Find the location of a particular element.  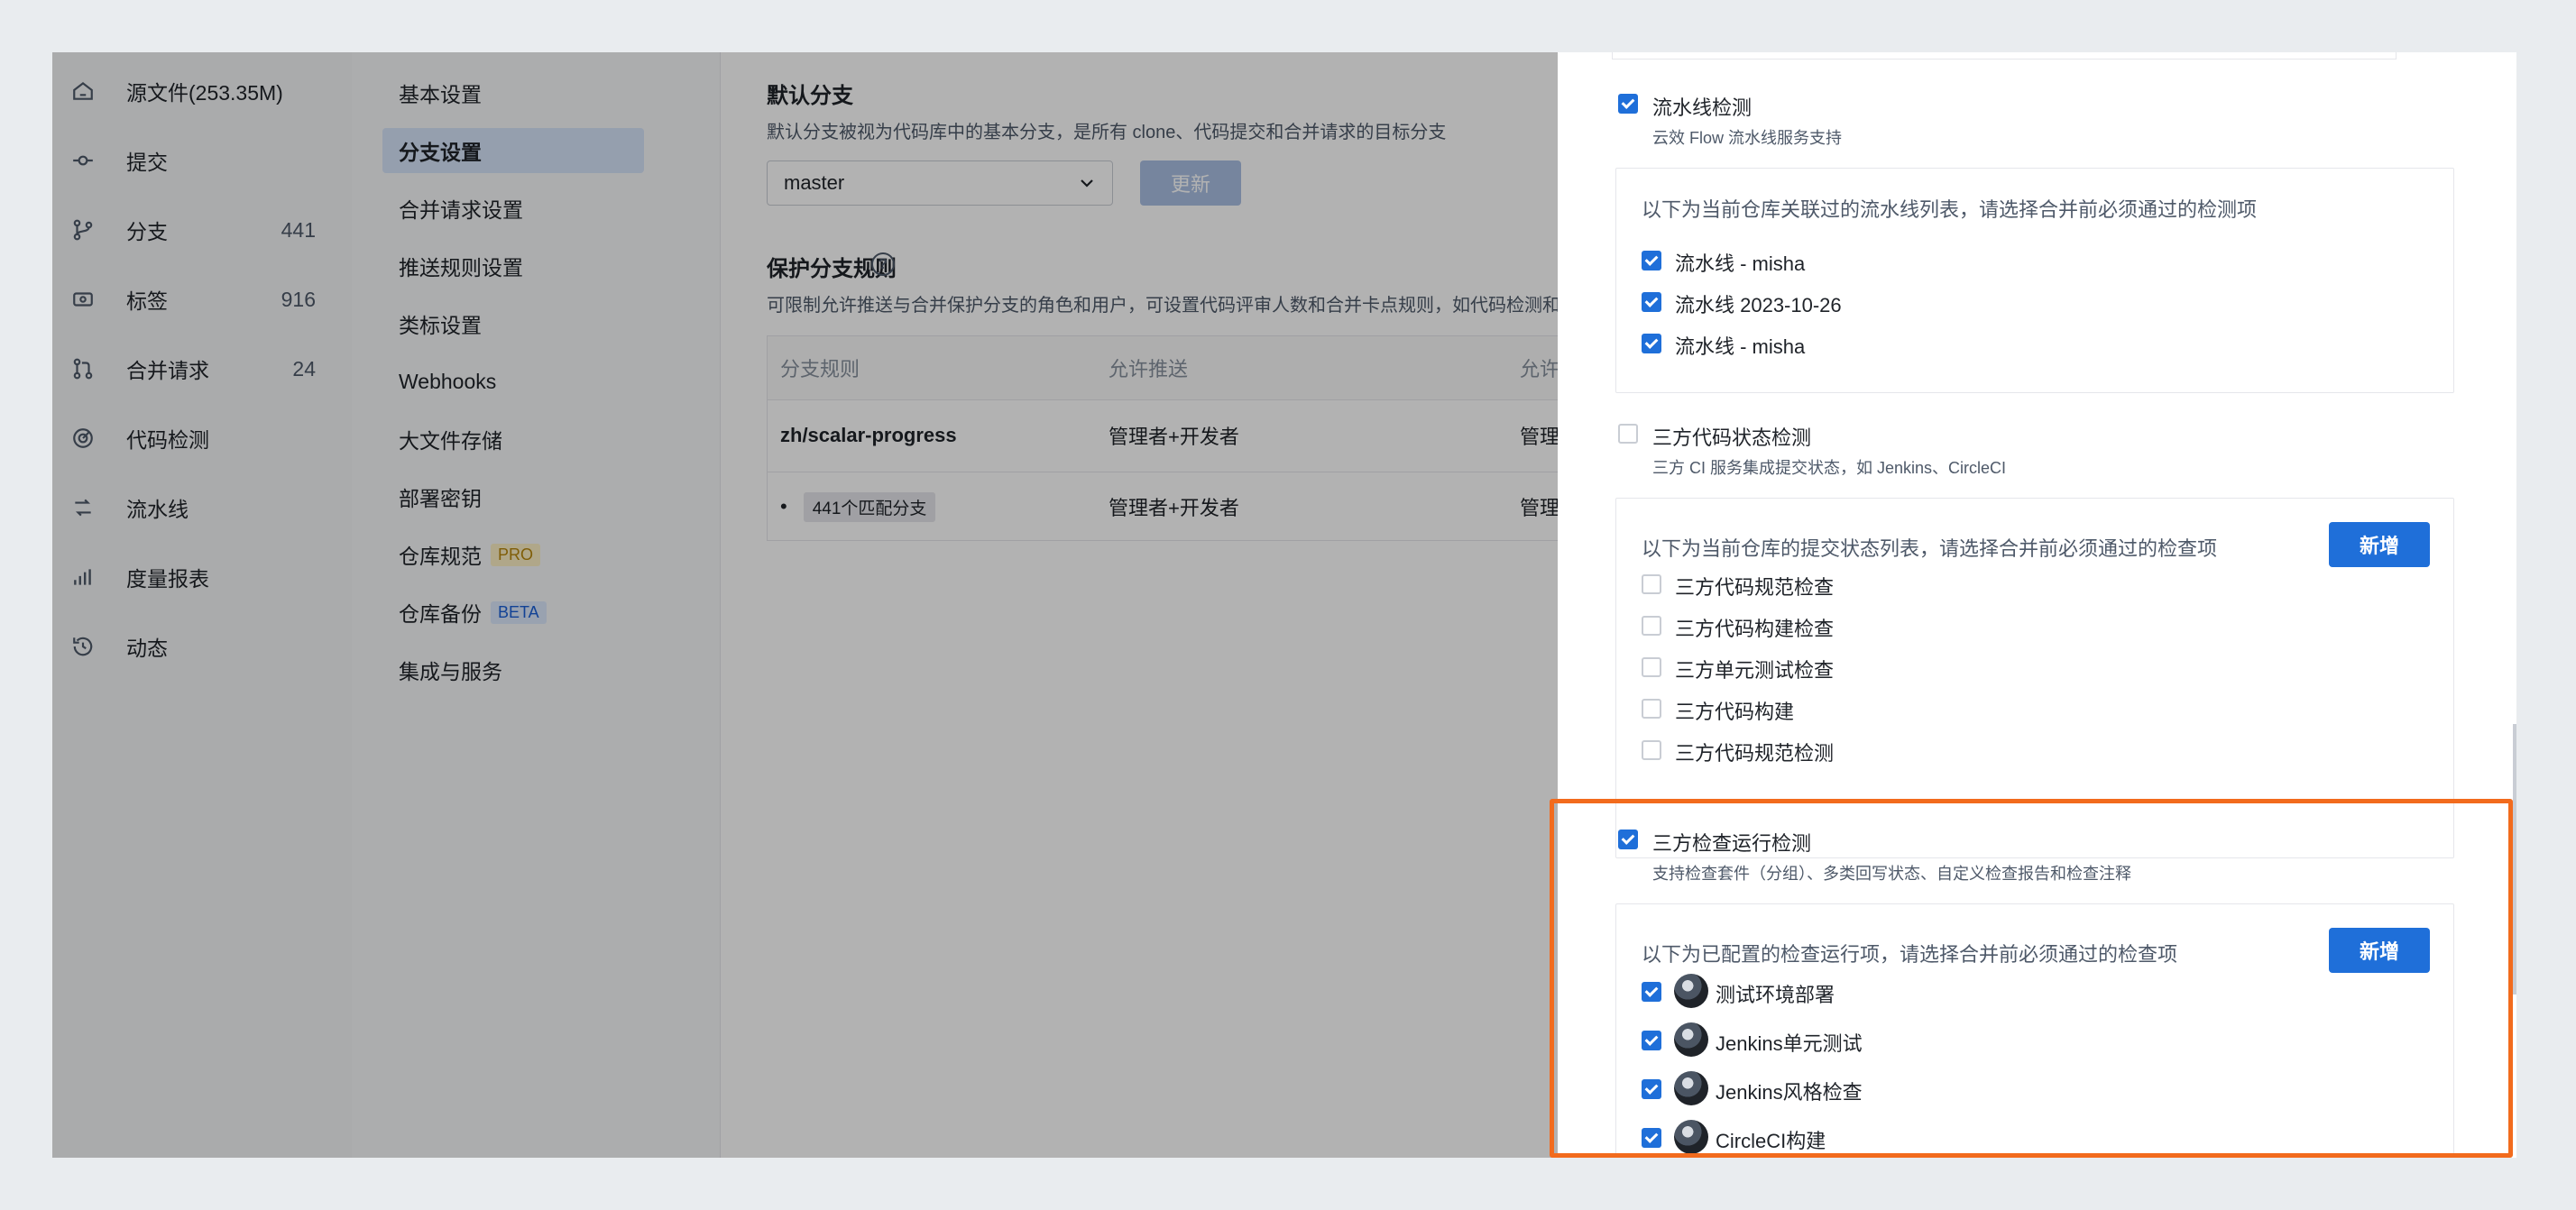

pipeline-check-checkbox is located at coordinates (1628, 104).